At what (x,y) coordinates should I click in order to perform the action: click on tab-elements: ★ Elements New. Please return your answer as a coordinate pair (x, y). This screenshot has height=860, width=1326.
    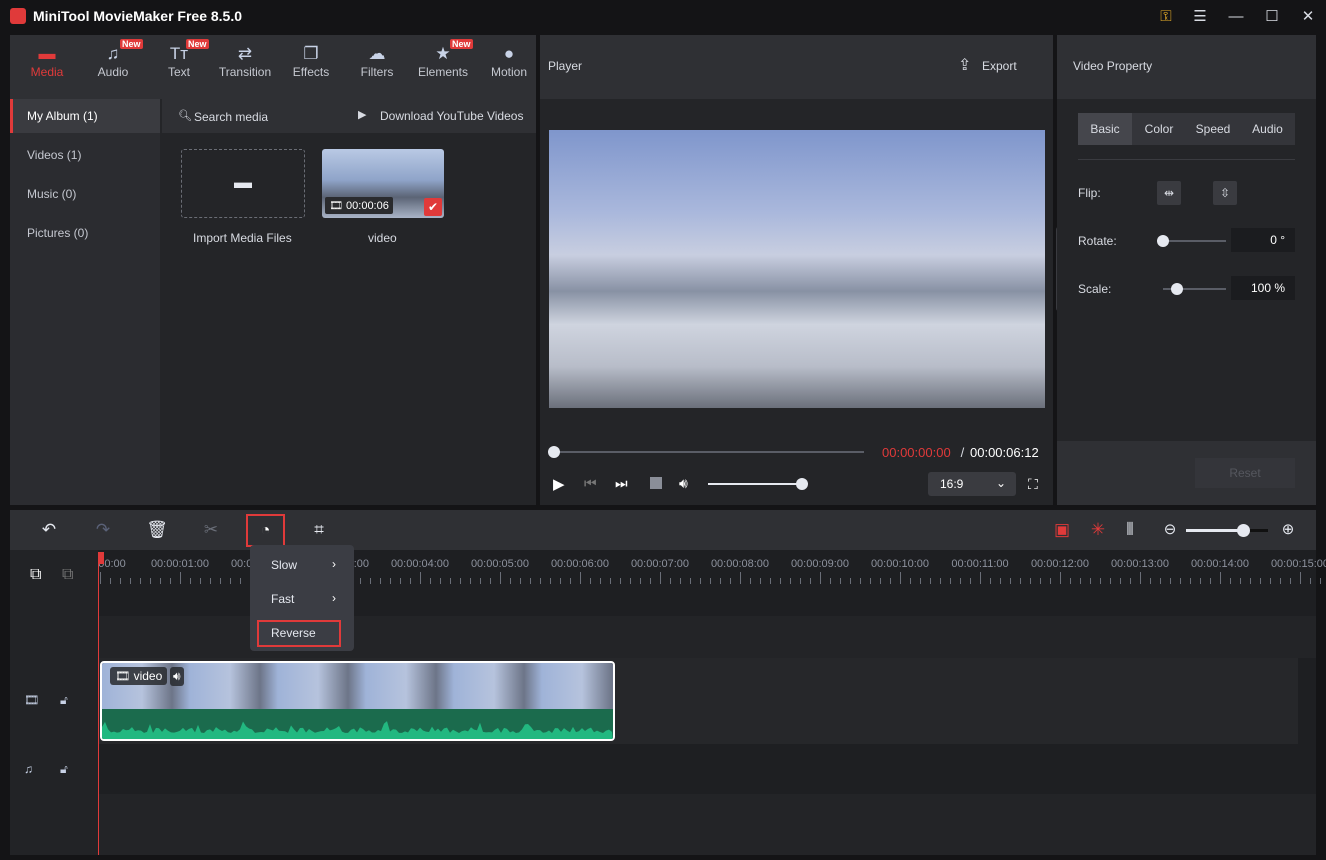
    Looking at the image, I should click on (443, 59).